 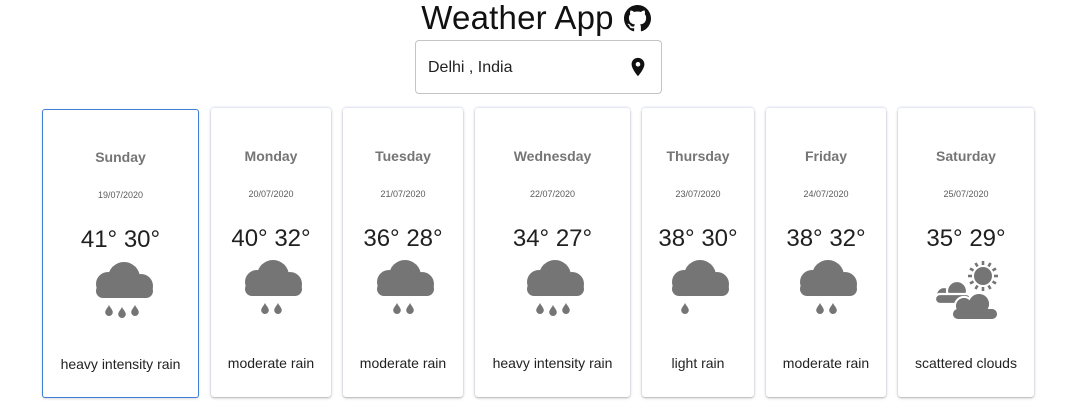 I want to click on temperature-range: 38° 30°, so click(x=698, y=239).